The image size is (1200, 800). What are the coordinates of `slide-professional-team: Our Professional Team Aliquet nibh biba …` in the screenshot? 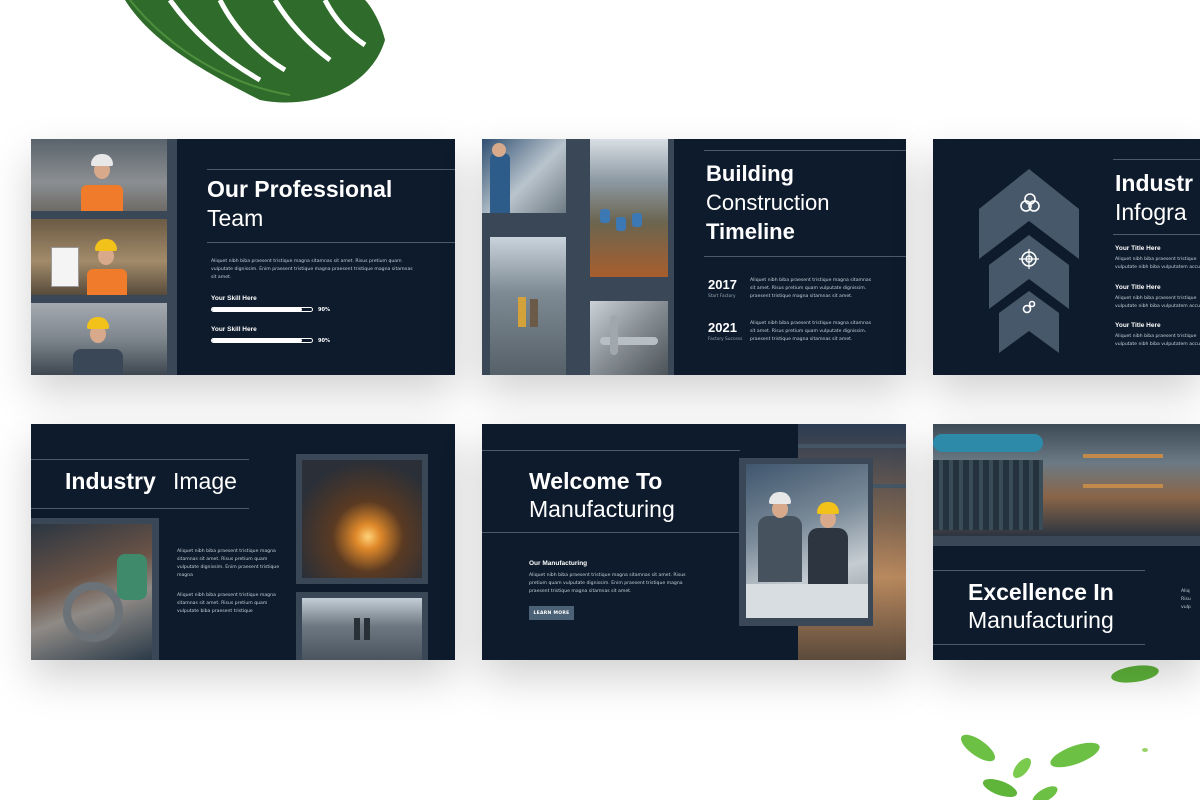 It's located at (243, 257).